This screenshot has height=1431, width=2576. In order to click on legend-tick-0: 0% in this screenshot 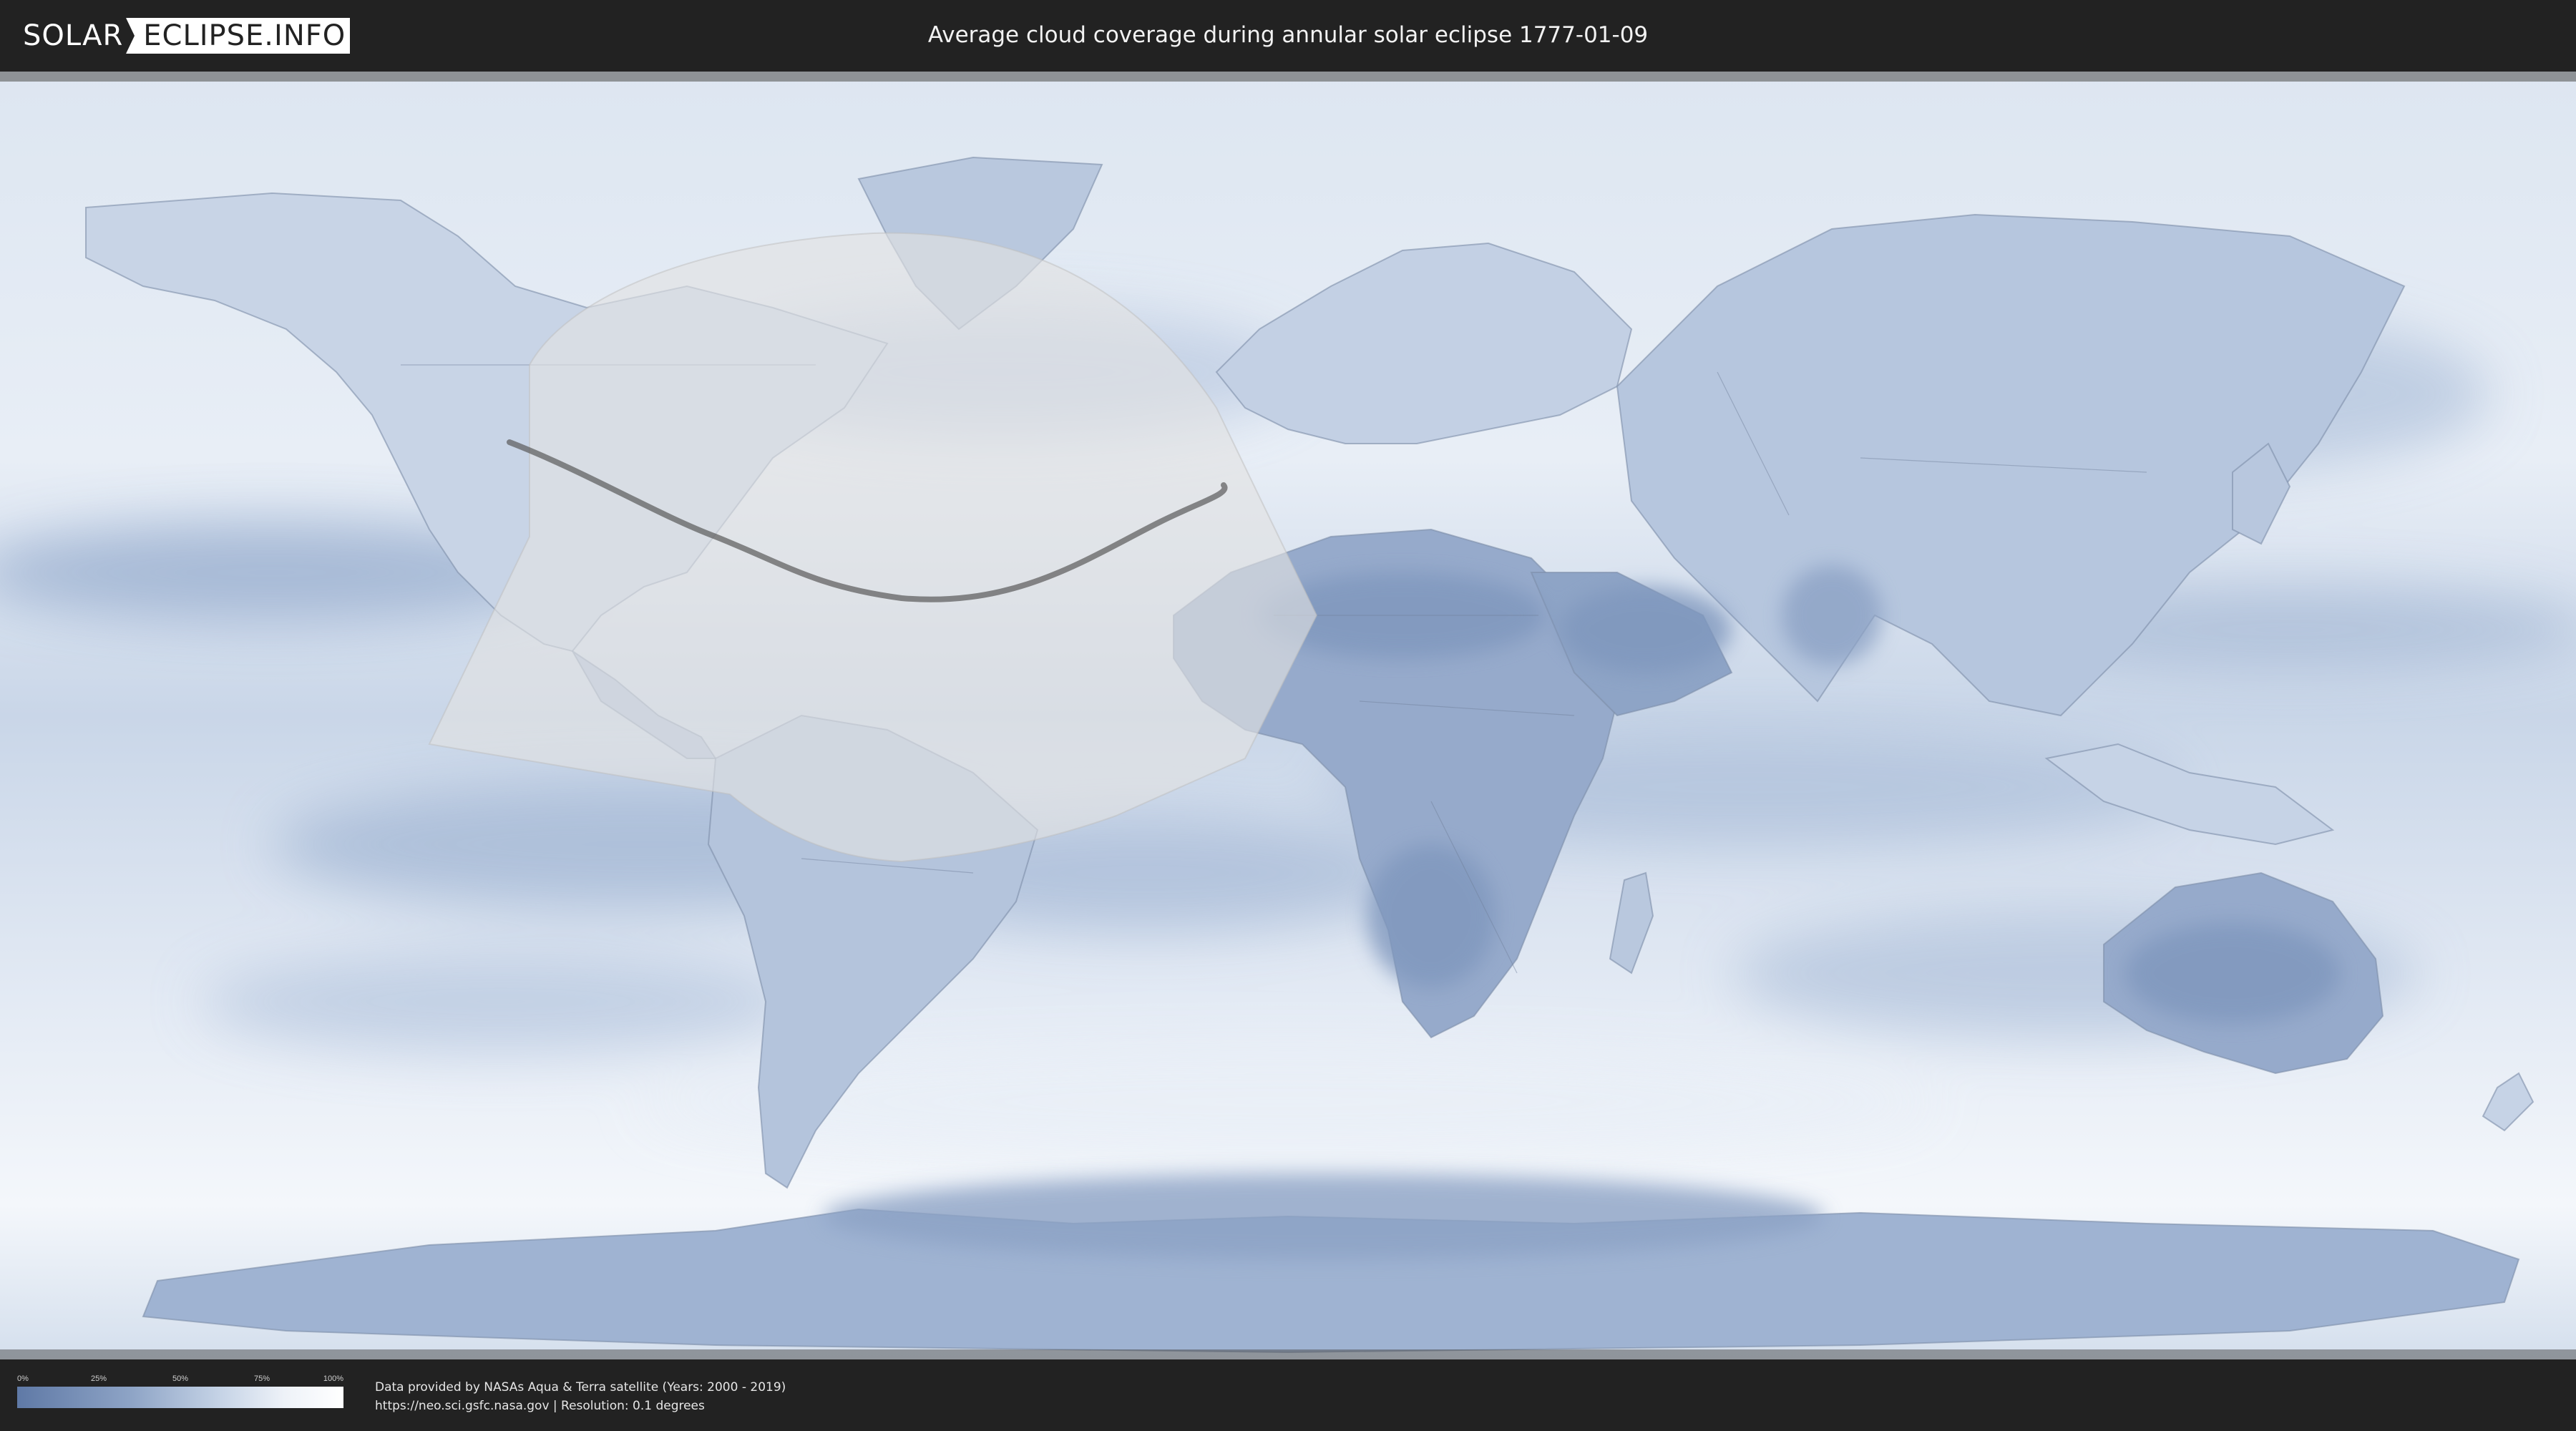, I will do `click(23, 1378)`.